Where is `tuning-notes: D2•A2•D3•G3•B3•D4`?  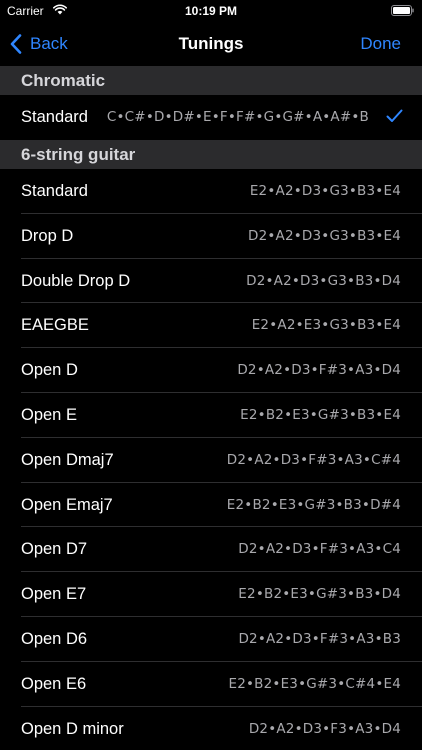 tuning-notes: D2•A2•D3•G3•B3•D4 is located at coordinates (323, 280).